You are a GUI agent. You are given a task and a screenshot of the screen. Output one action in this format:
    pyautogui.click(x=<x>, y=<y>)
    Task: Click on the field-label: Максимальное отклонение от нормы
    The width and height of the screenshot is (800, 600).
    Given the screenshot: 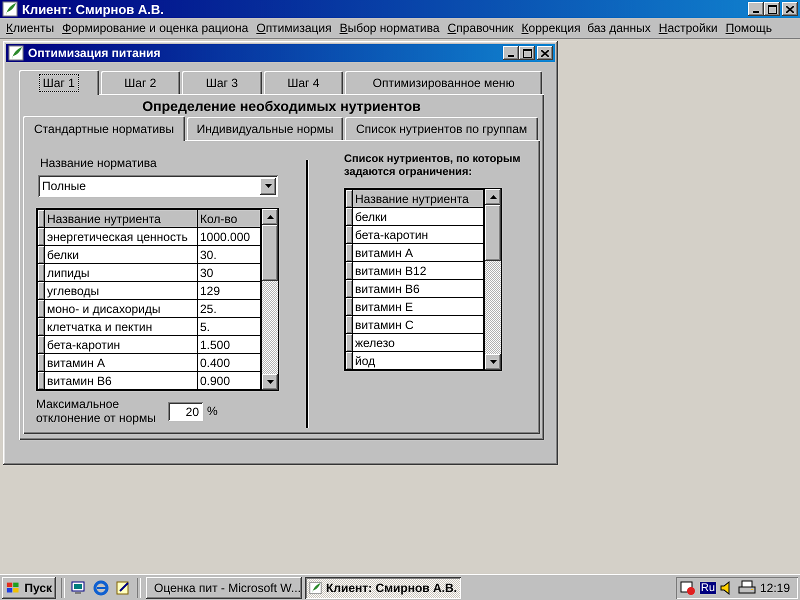 What is the action you would take?
    pyautogui.click(x=96, y=411)
    